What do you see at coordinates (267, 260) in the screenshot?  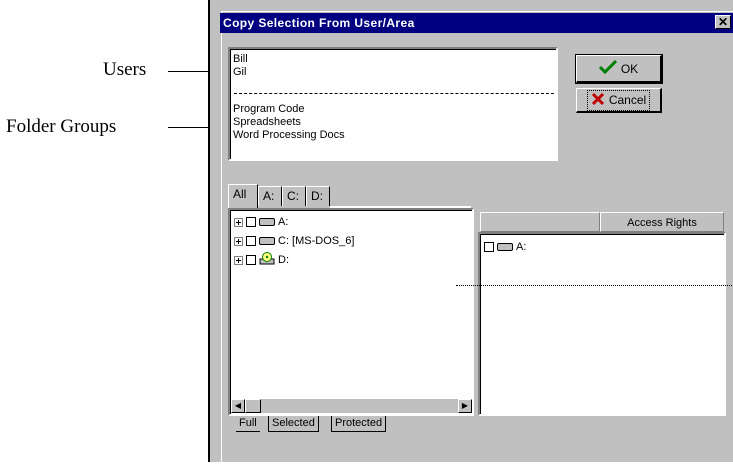 I see `cd-drive-icon` at bounding box center [267, 260].